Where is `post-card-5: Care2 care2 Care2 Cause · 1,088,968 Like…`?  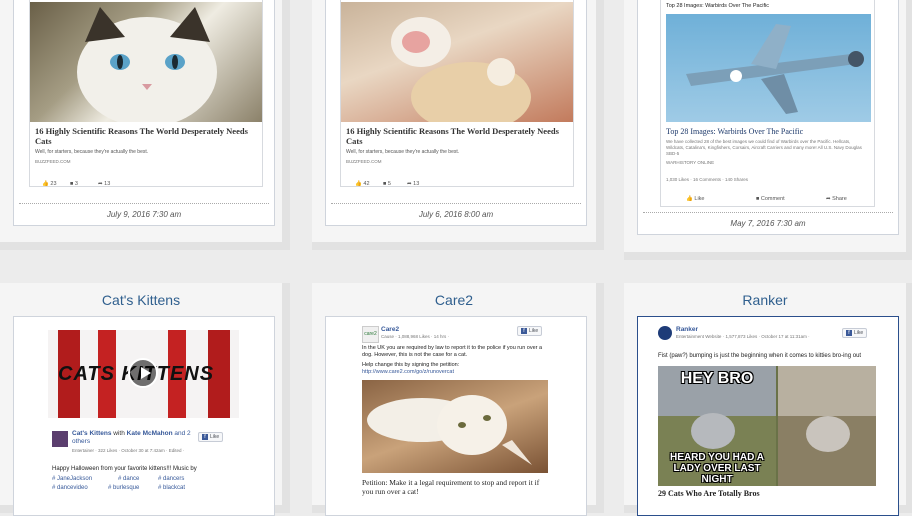
post-card-5: Care2 care2 Care2 Cause · 1,088,968 Like… is located at coordinates (458, 399).